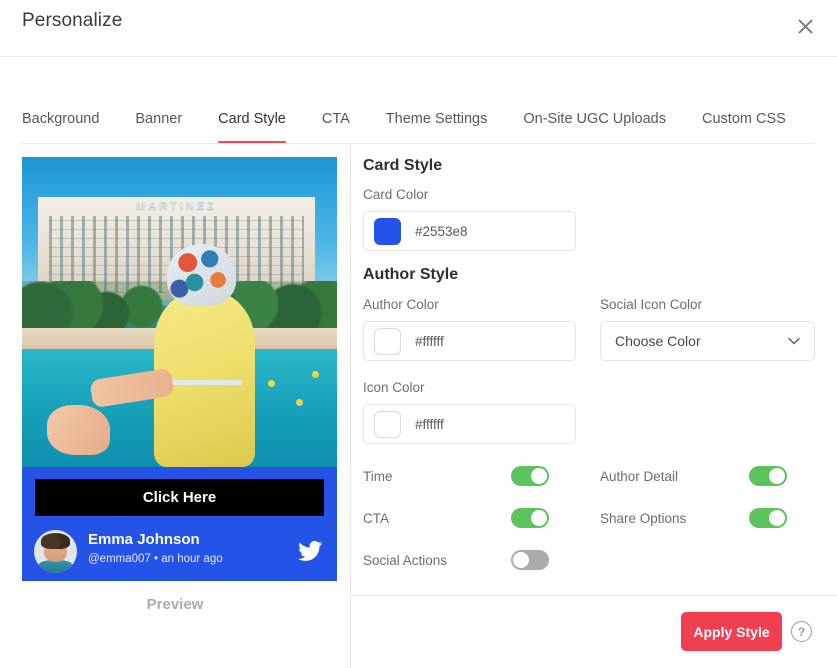 This screenshot has width=837, height=668. I want to click on icon-color-input: #ffffff, so click(469, 424).